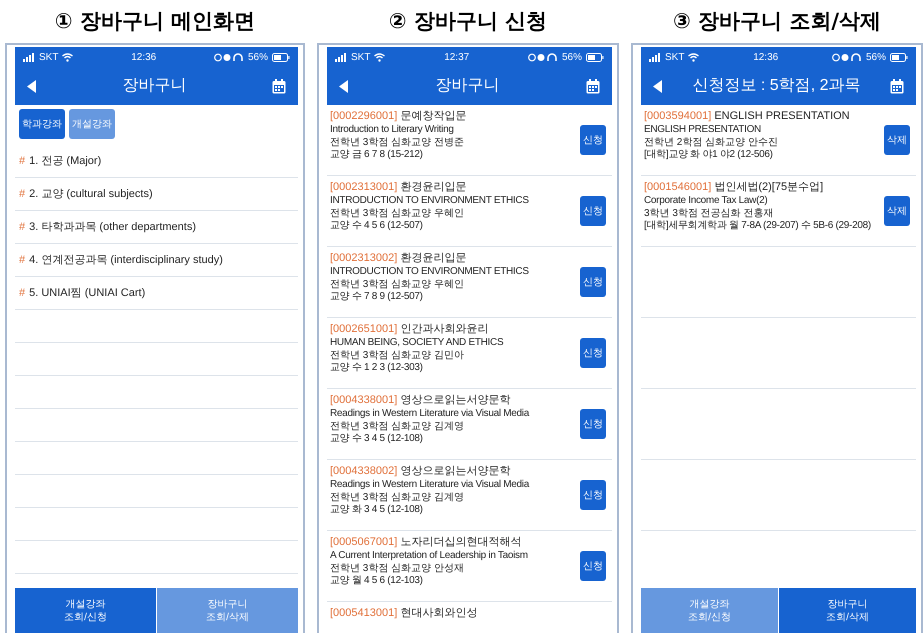 This screenshot has width=923, height=633. What do you see at coordinates (429, 556) in the screenshot?
I see `course-english-title: A Current Interpretation of Leadership in Taoism` at bounding box center [429, 556].